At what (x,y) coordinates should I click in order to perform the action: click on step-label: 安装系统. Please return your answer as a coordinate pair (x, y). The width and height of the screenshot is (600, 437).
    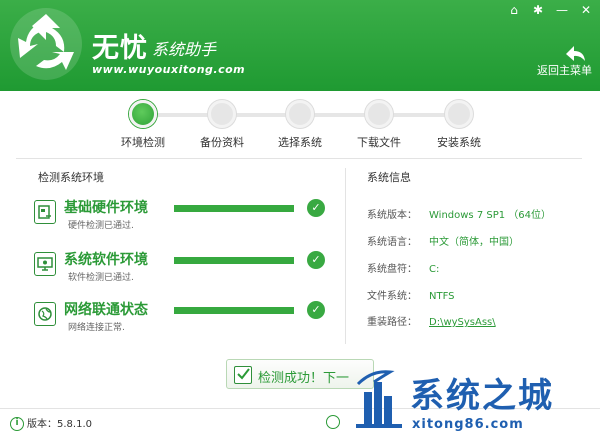
    Looking at the image, I should click on (459, 142).